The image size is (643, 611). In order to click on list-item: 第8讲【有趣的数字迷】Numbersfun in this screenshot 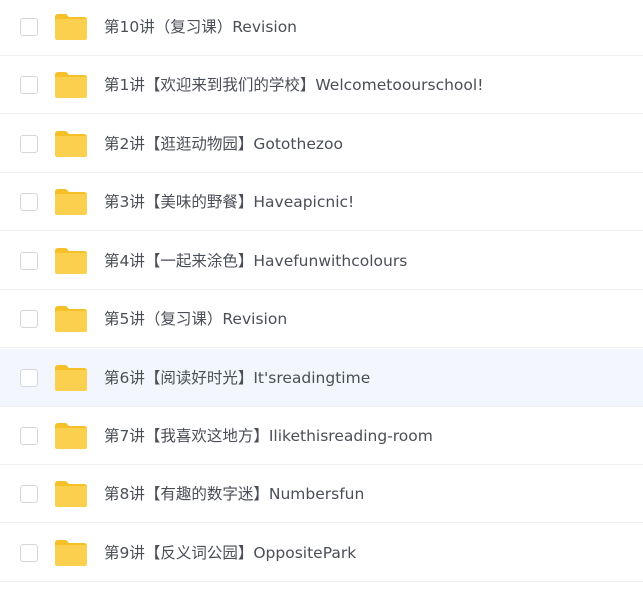, I will do `click(321, 494)`.